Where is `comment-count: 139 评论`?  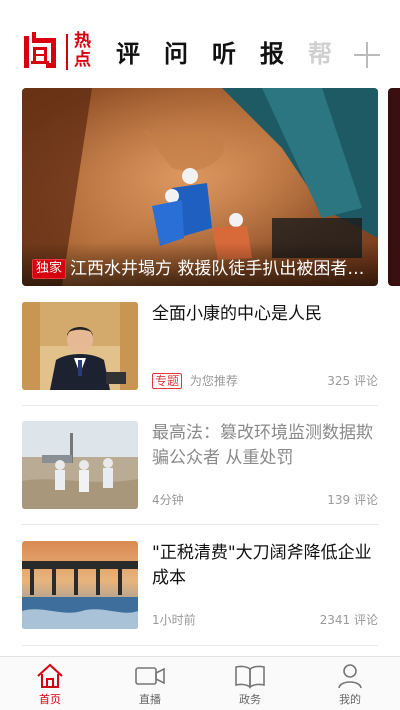 comment-count: 139 评论 is located at coordinates (352, 499).